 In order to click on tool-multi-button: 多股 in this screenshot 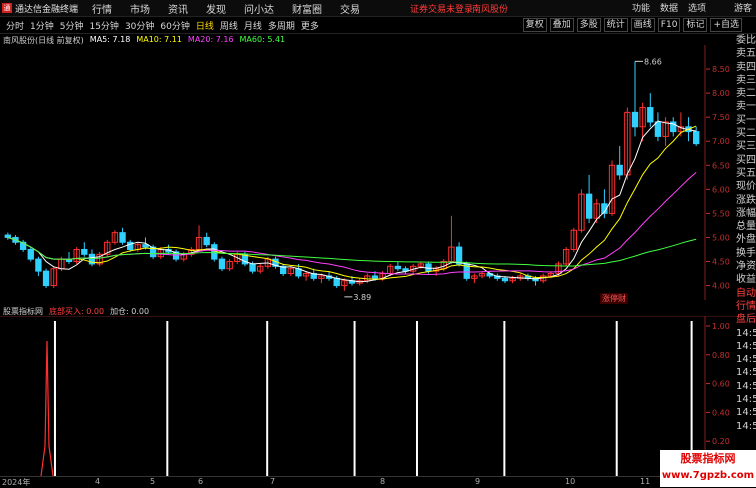, I will do `click(588, 25)`.